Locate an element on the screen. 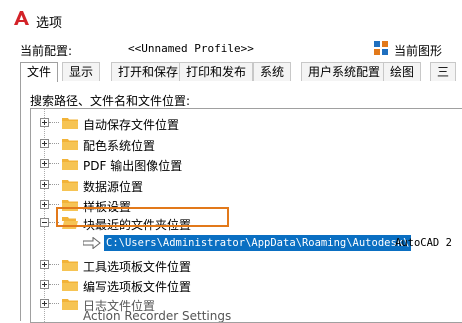  title-bar is located at coordinates (231, 18).